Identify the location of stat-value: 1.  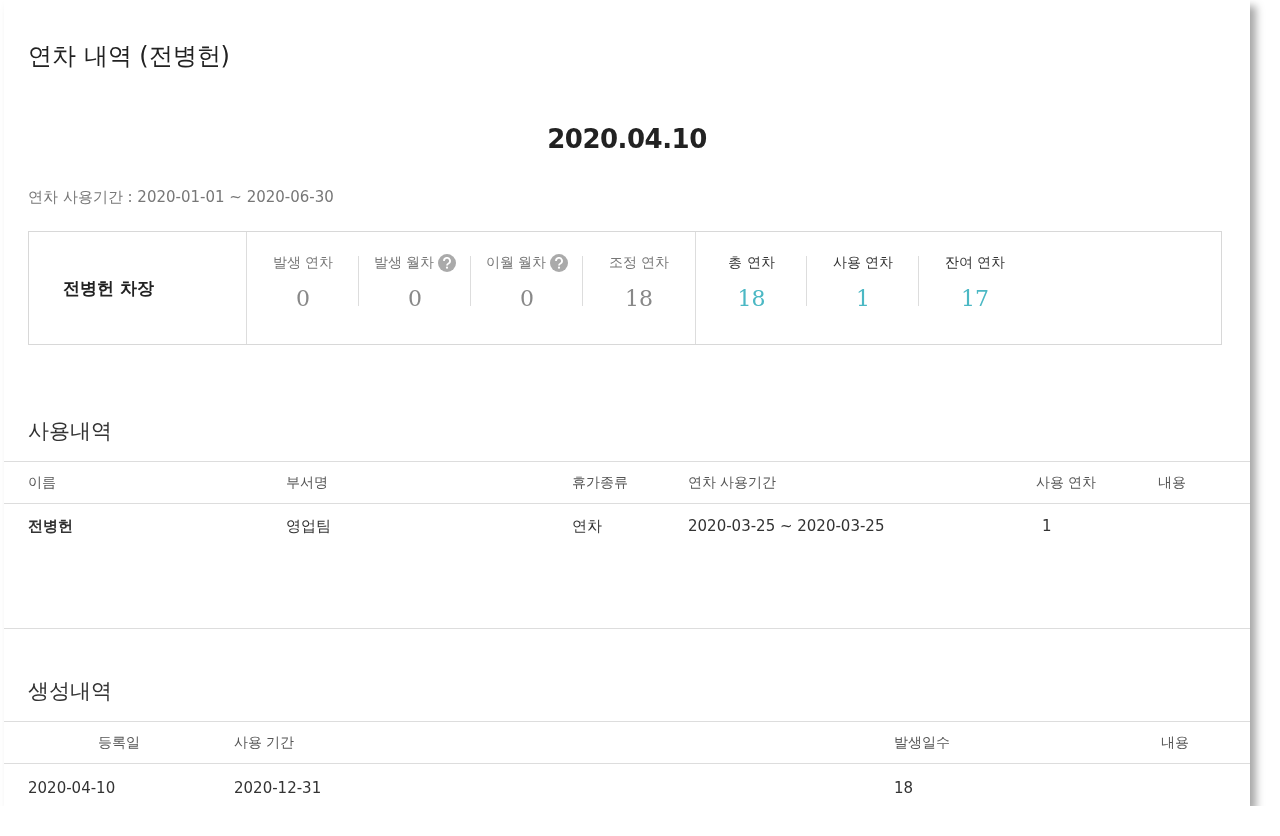
(863, 298).